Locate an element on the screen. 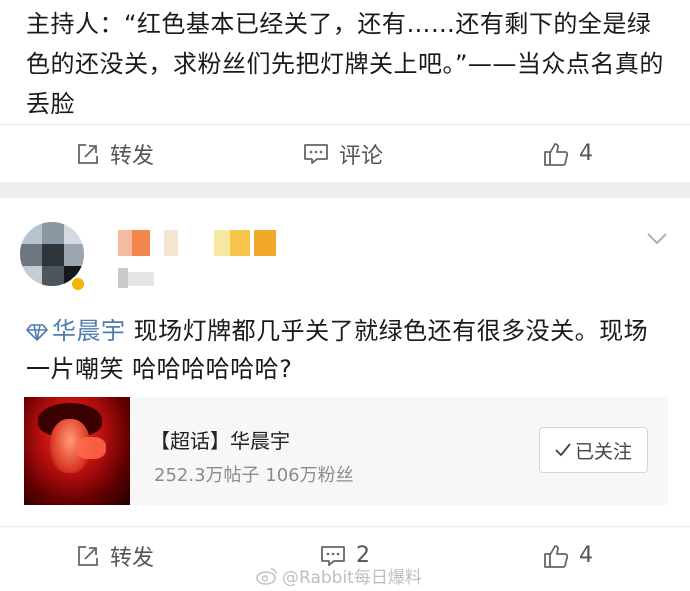  supertopic-thumbnail is located at coordinates (77, 451).